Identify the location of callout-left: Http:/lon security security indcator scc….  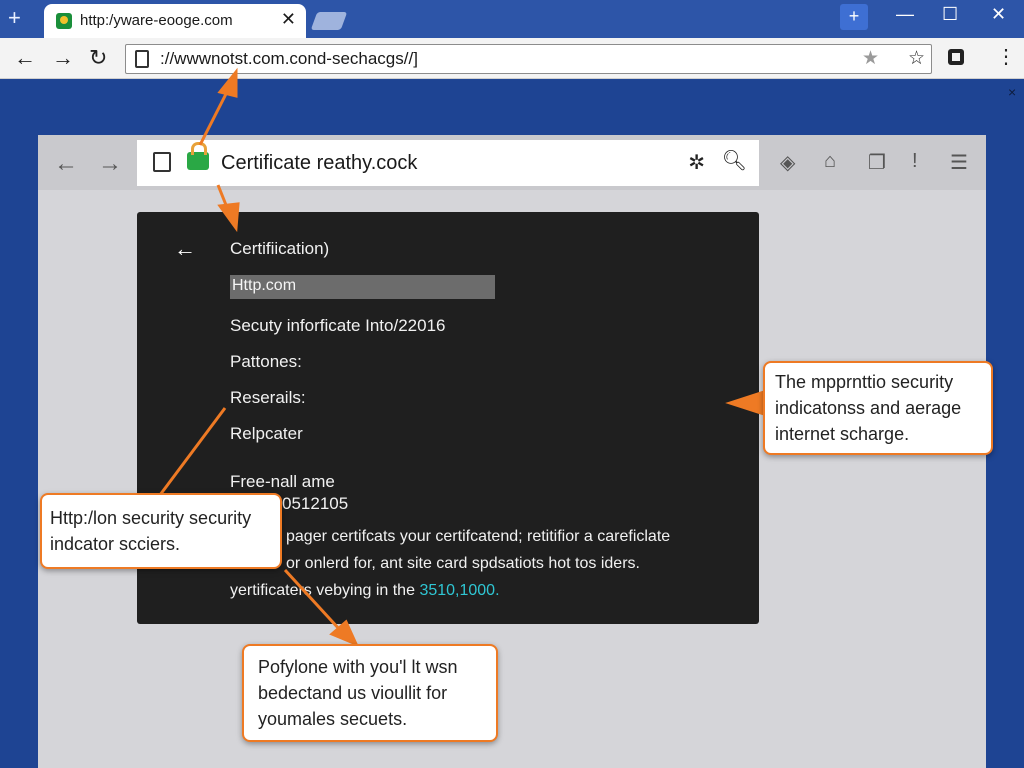
(161, 531).